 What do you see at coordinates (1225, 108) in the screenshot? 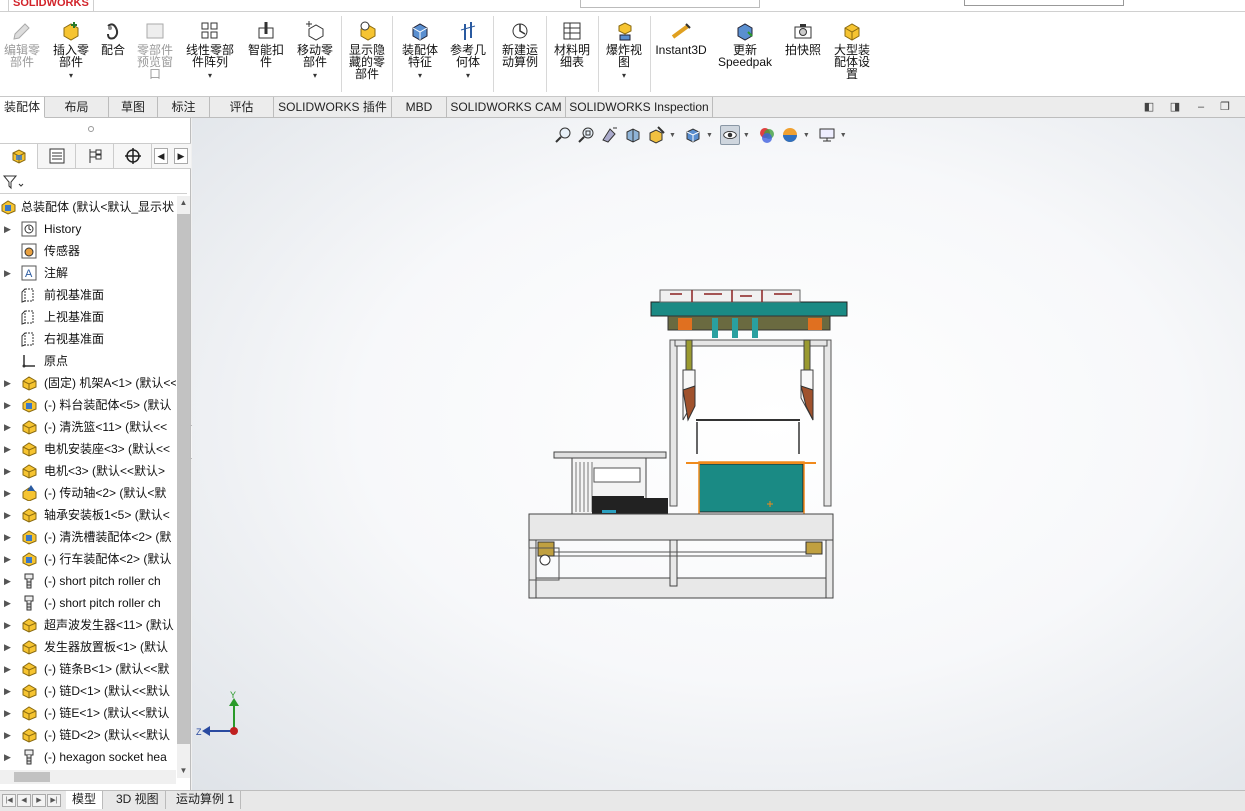
I see `restore-doc-icon: ❐` at bounding box center [1225, 108].